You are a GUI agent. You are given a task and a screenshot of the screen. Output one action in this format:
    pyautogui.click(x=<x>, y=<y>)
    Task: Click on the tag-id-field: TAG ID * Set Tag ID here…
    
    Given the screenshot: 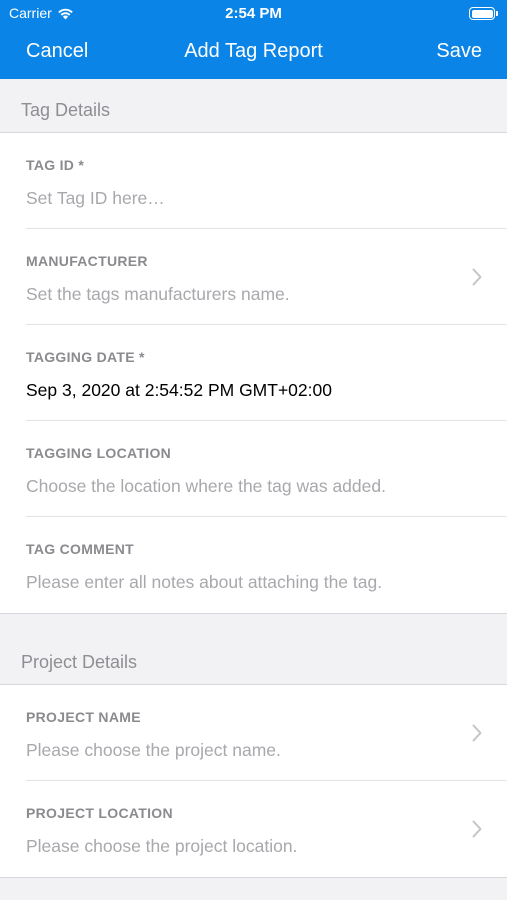 What is the action you would take?
    pyautogui.click(x=253, y=181)
    